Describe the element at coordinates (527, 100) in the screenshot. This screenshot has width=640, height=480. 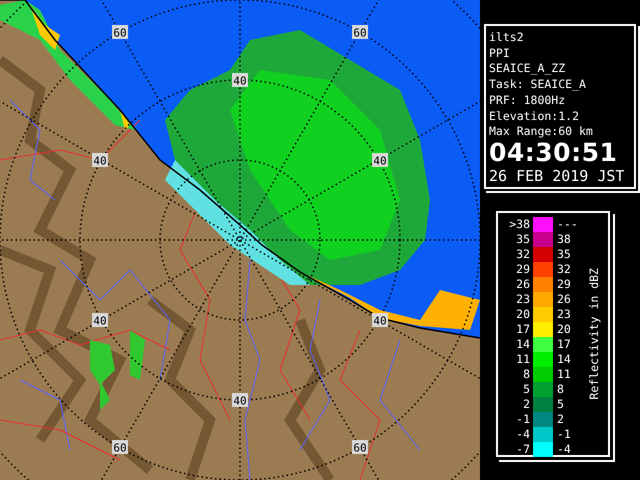
I see `info-text: PRF: 1800Hz` at that location.